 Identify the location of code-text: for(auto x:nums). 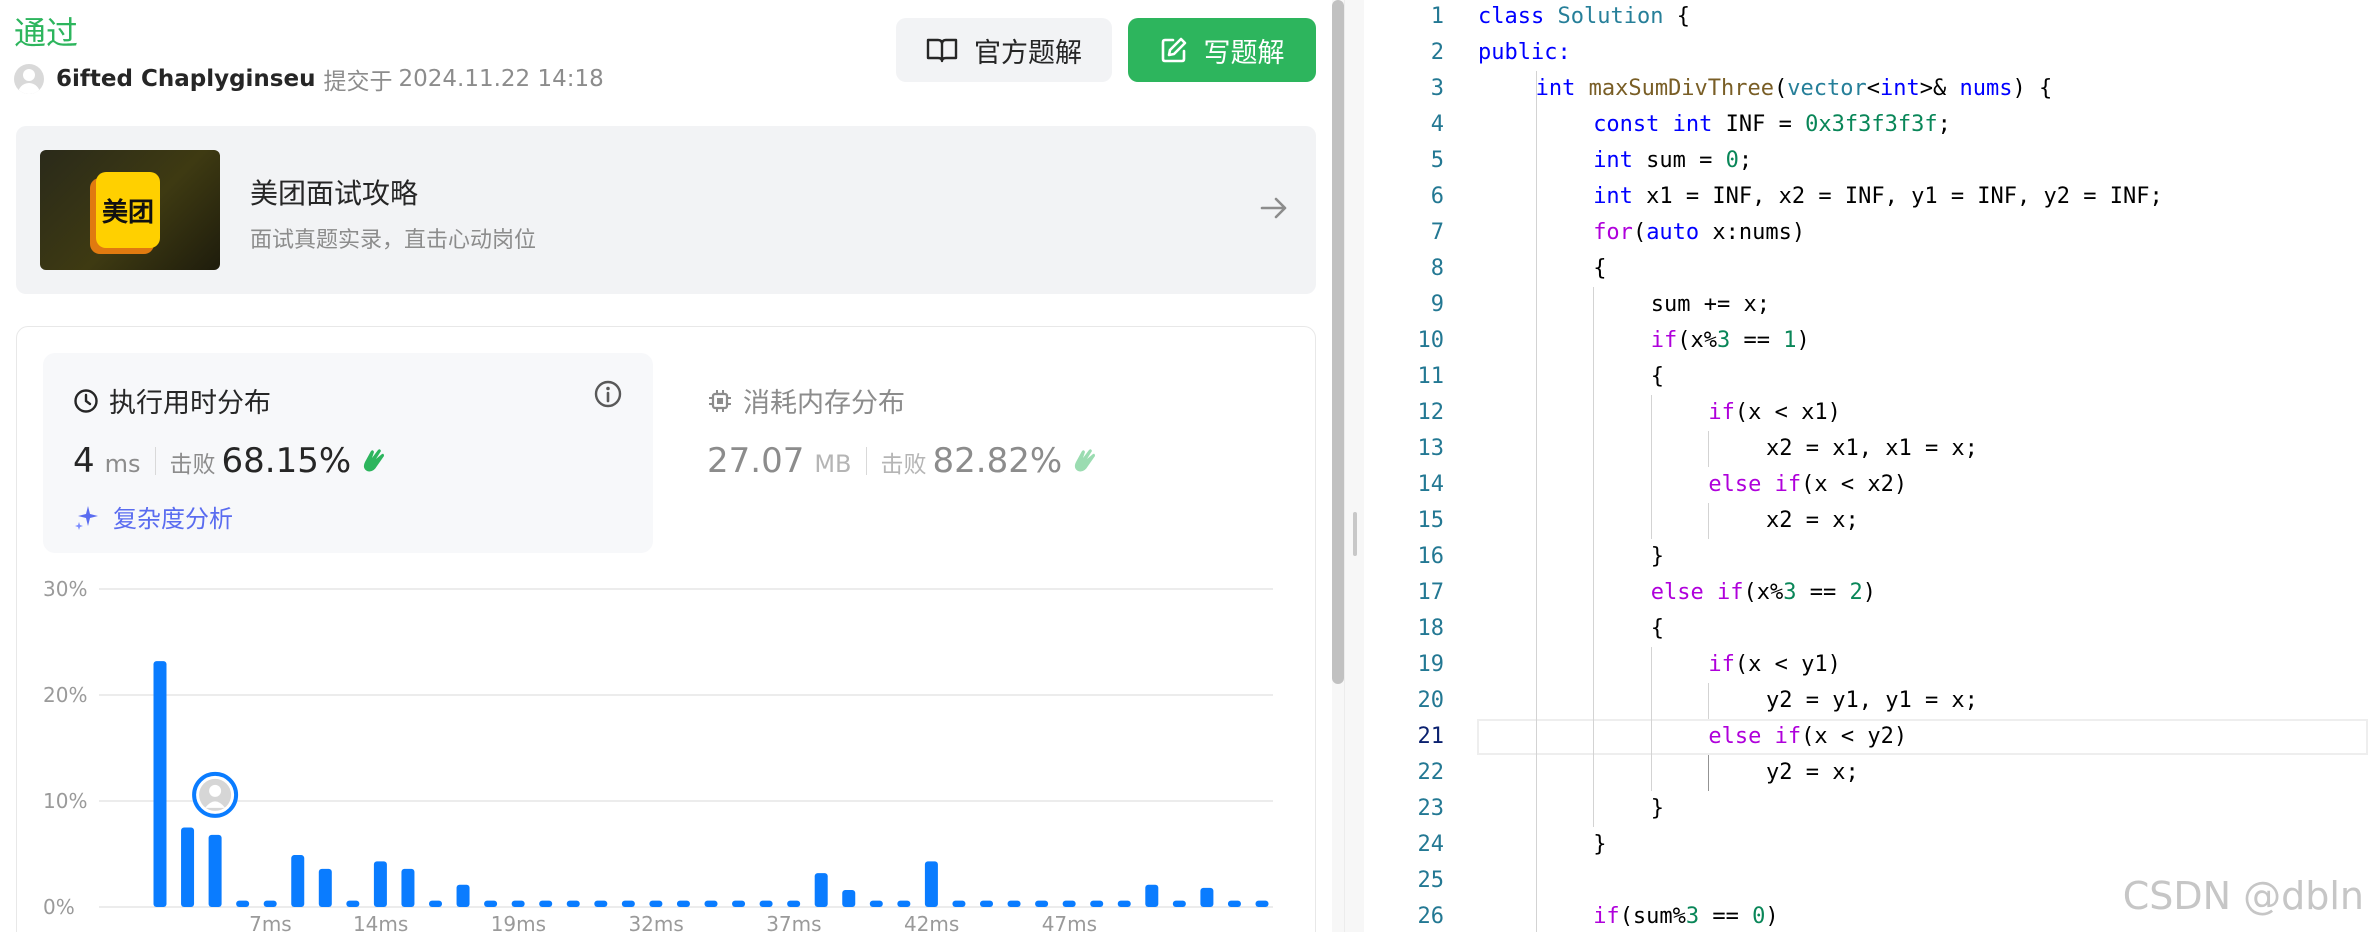
(1699, 233).